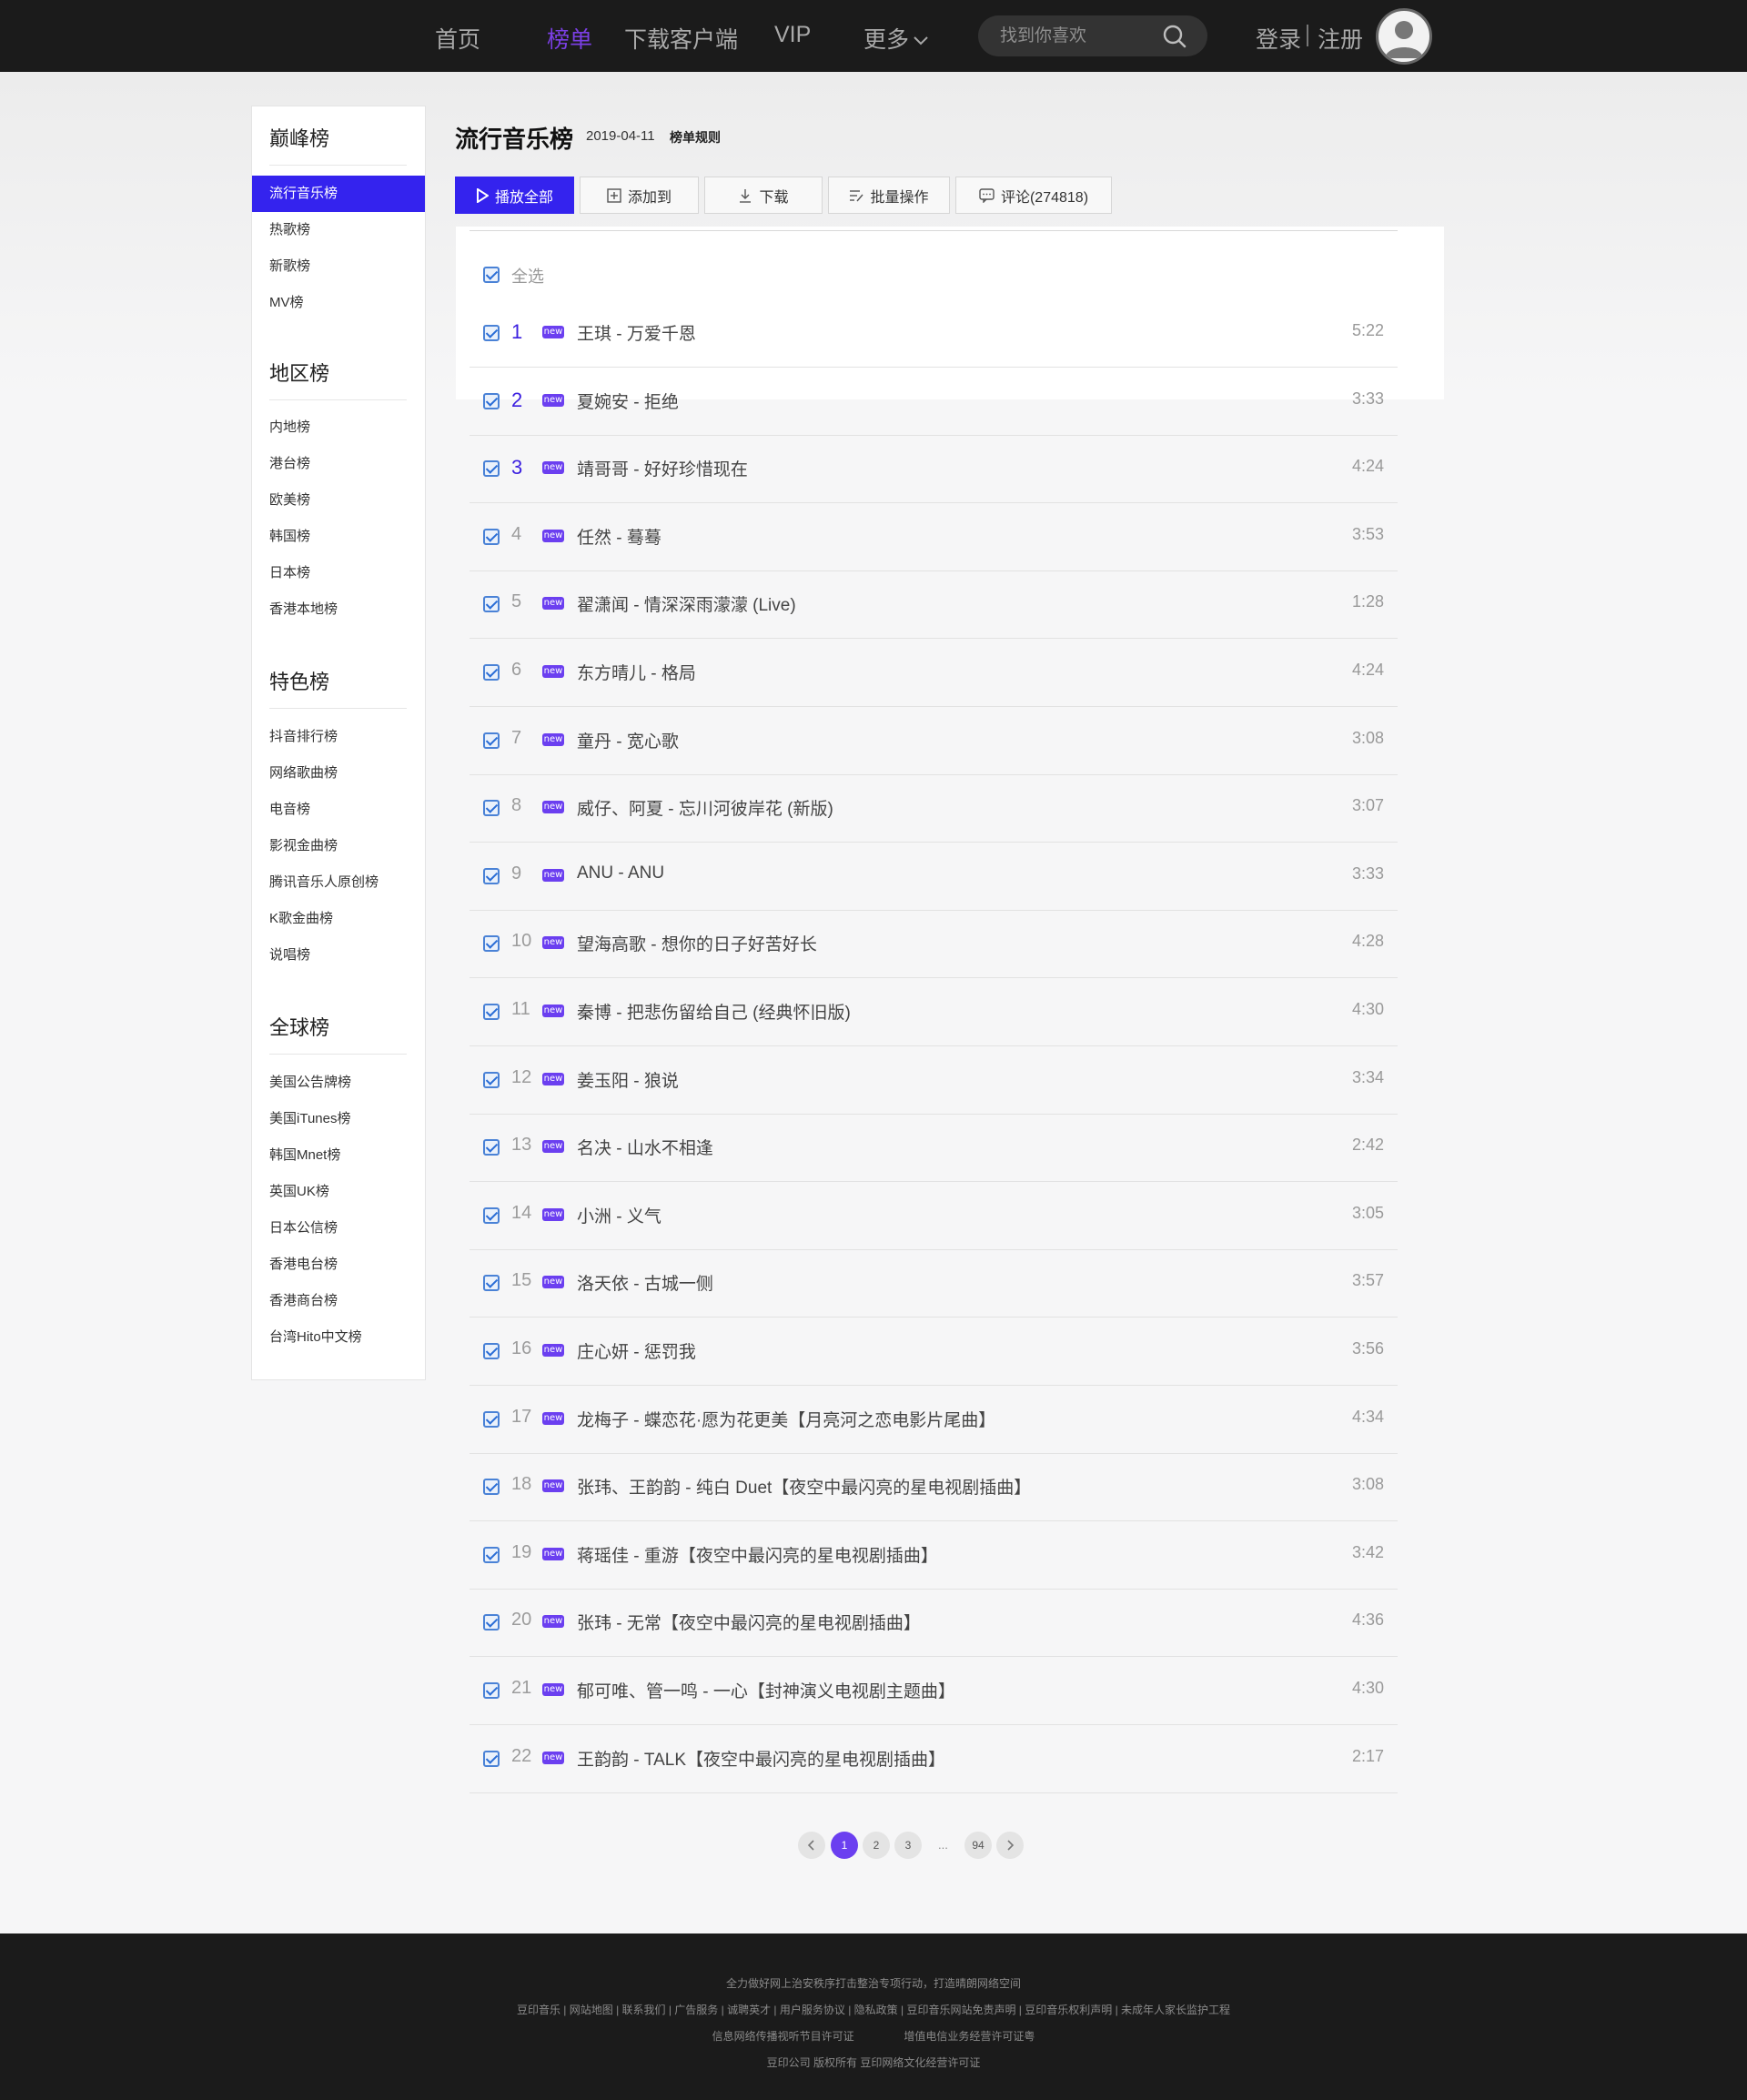 The image size is (1747, 2100). Describe the element at coordinates (758, 1554) in the screenshot. I see `song-title: 蒋瑶佳 - 重游【夜空中最闪亮的星电视剧插曲】` at that location.